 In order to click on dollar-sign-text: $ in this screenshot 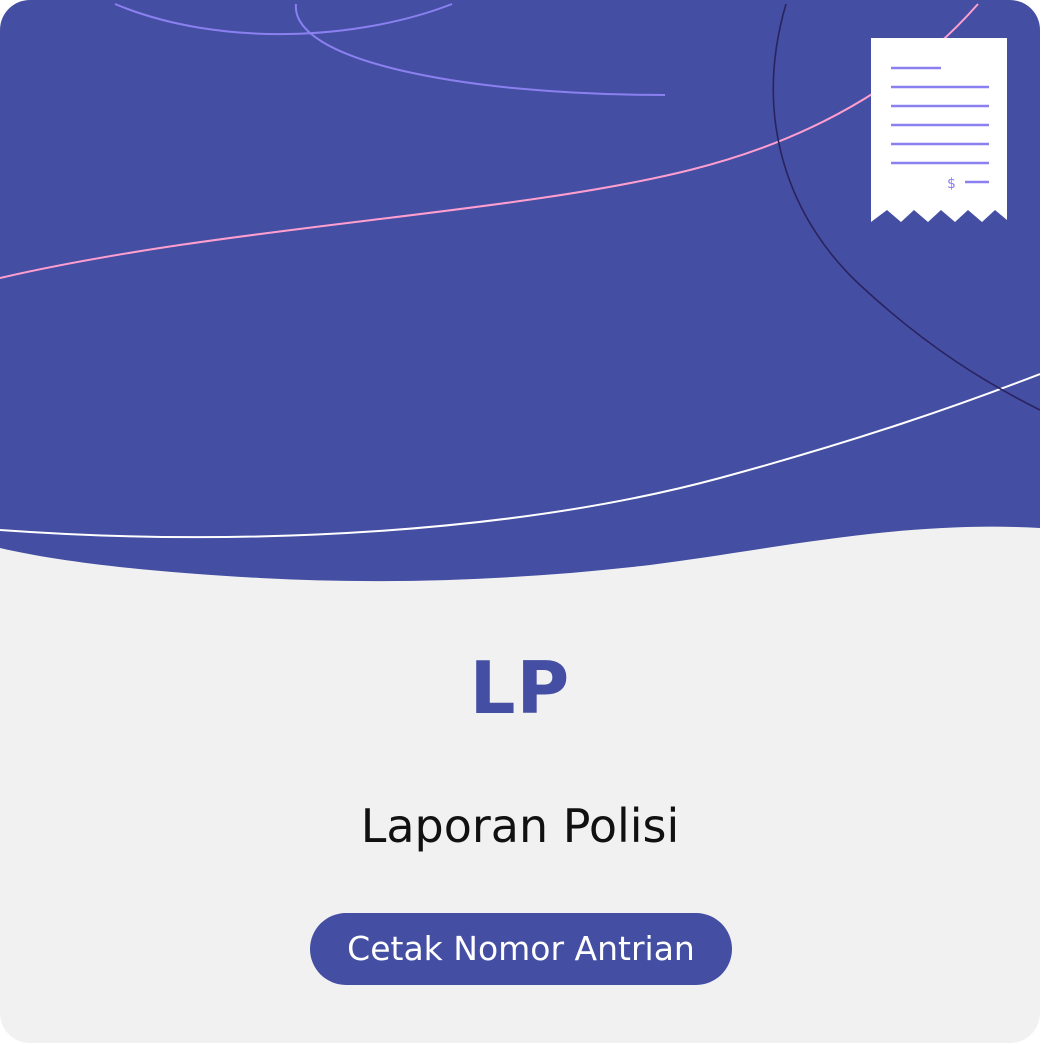, I will do `click(951, 184)`.